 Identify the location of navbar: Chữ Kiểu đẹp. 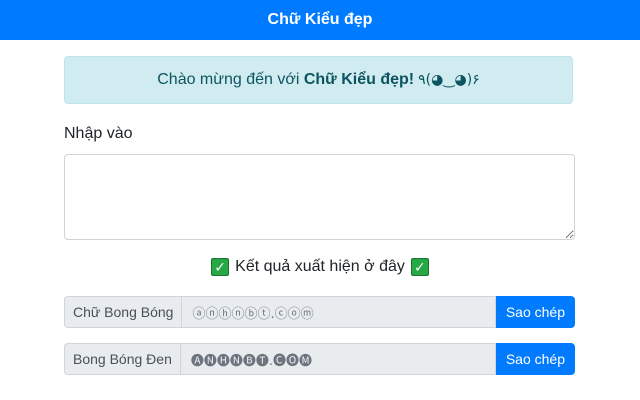
(320, 20).